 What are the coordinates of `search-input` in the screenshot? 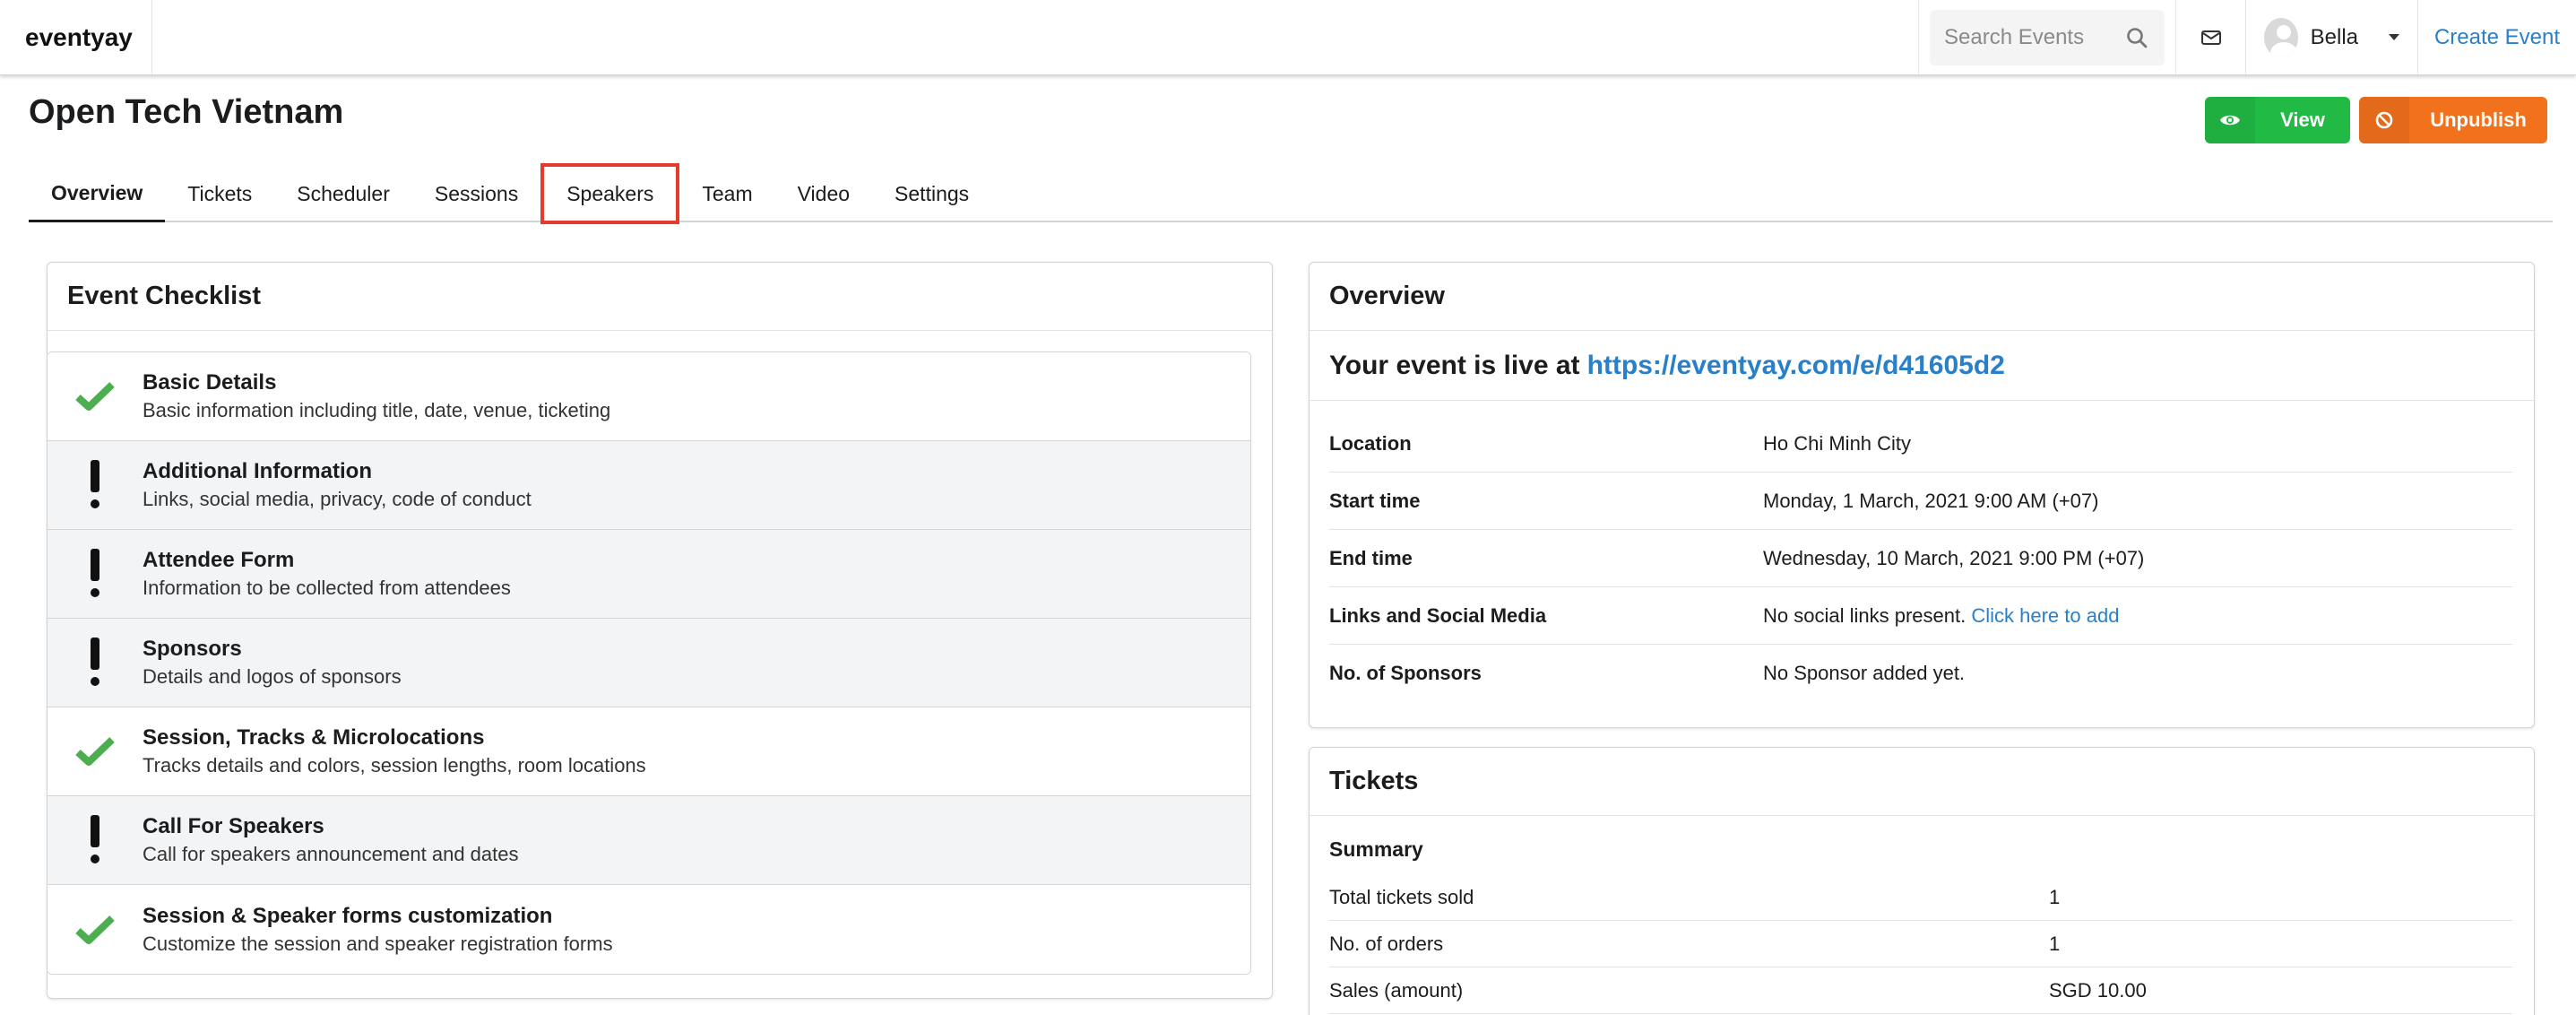 It's located at (2028, 37).